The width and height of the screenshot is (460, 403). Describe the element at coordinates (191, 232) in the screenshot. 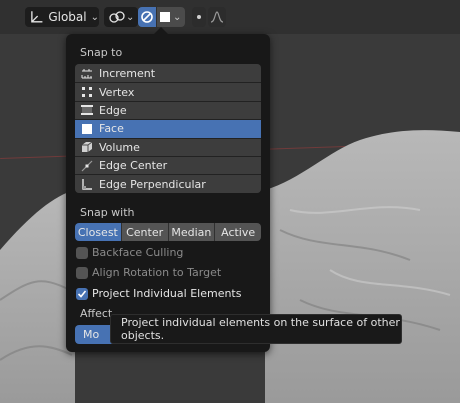

I see `snap-with-median: Median` at that location.